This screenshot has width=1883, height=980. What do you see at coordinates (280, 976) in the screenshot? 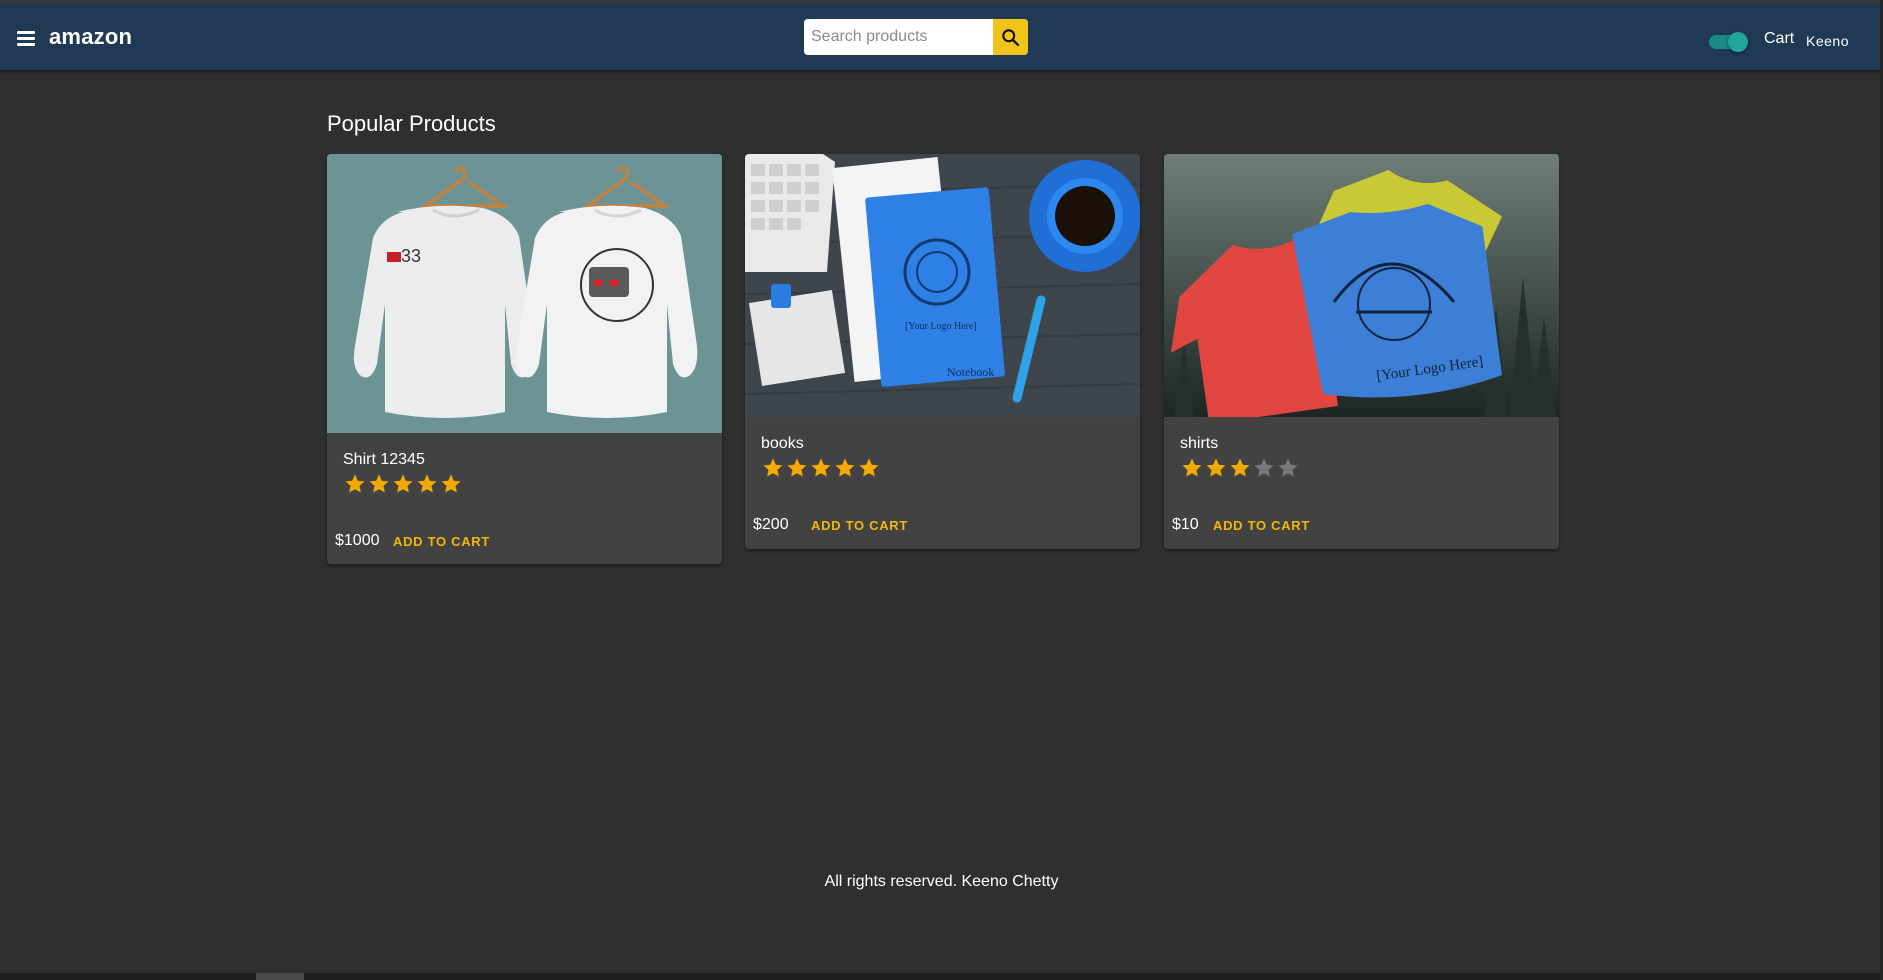
I see `scrollbar-thumb` at bounding box center [280, 976].